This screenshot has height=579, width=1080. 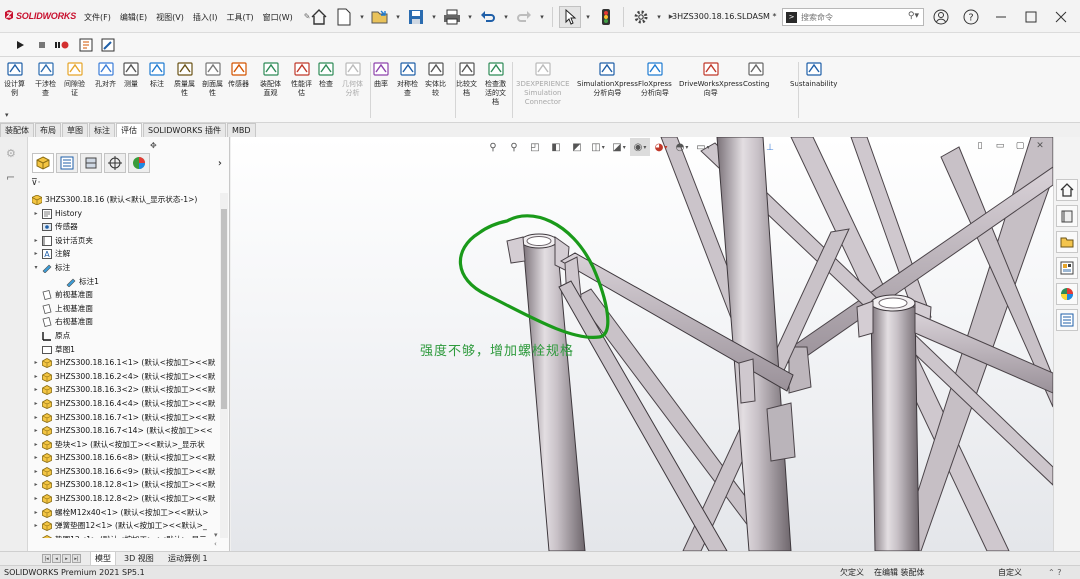 I want to click on tree-scrollbar, so click(x=224, y=365).